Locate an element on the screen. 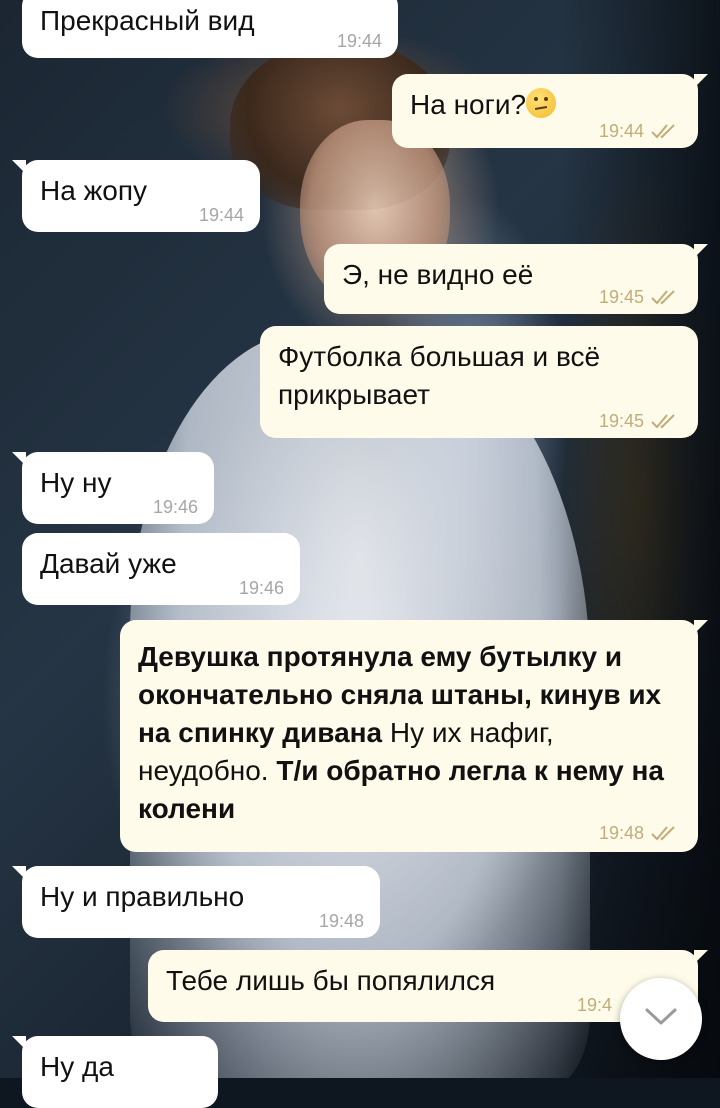 The width and height of the screenshot is (720, 1108). chevron-down-icon is located at coordinates (661, 1019).